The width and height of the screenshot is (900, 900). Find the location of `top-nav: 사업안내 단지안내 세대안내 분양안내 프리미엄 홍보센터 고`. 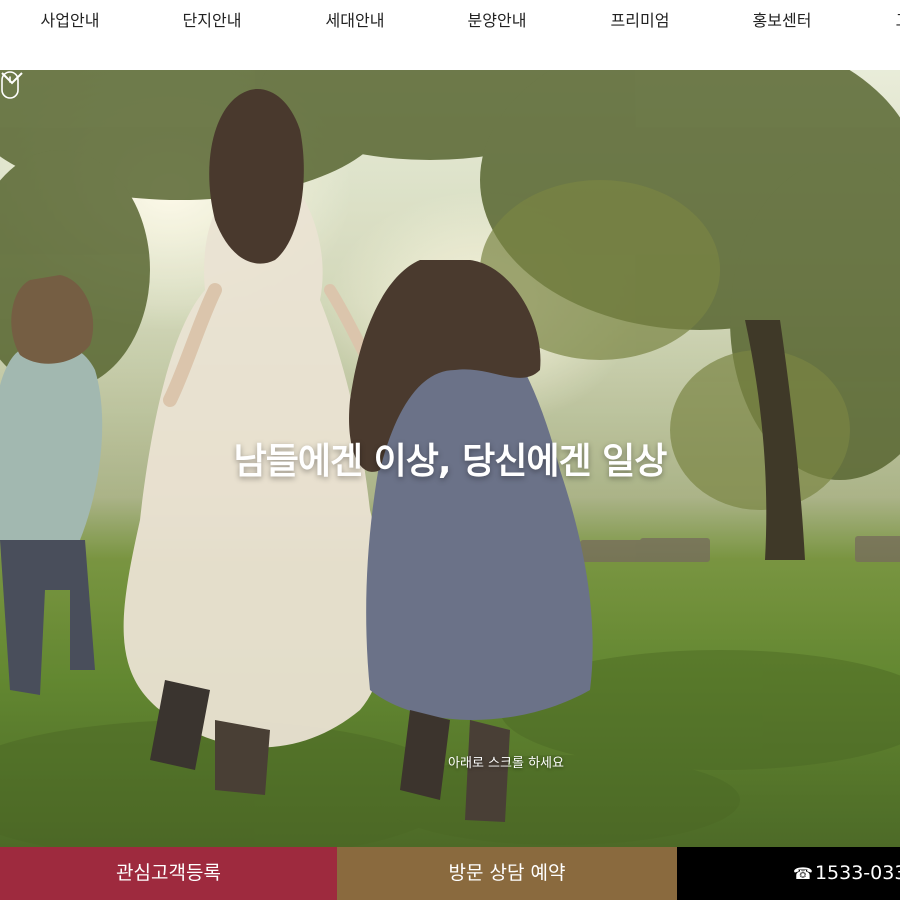

top-nav: 사업안내 단지안내 세대안내 분양안내 프리미엄 홍보센터 고 is located at coordinates (450, 35).